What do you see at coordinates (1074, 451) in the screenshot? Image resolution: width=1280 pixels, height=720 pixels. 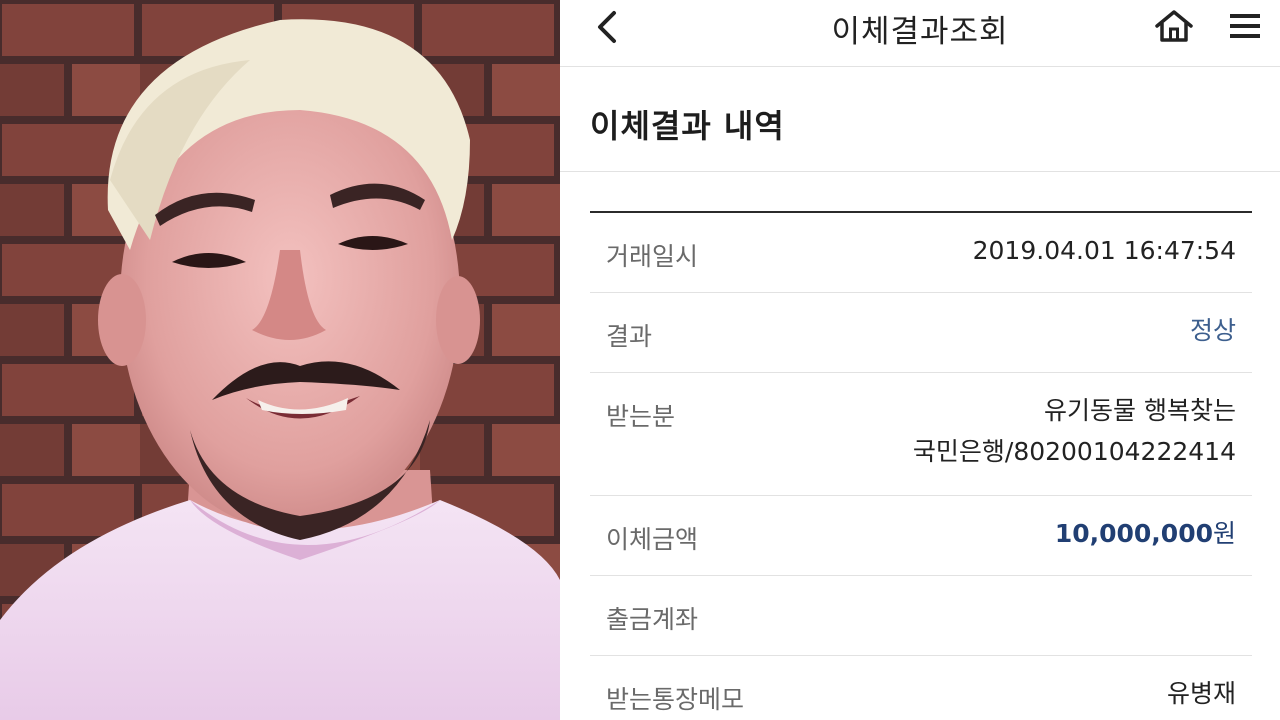 I see `recipient-account: 국민은행/80200104222414` at bounding box center [1074, 451].